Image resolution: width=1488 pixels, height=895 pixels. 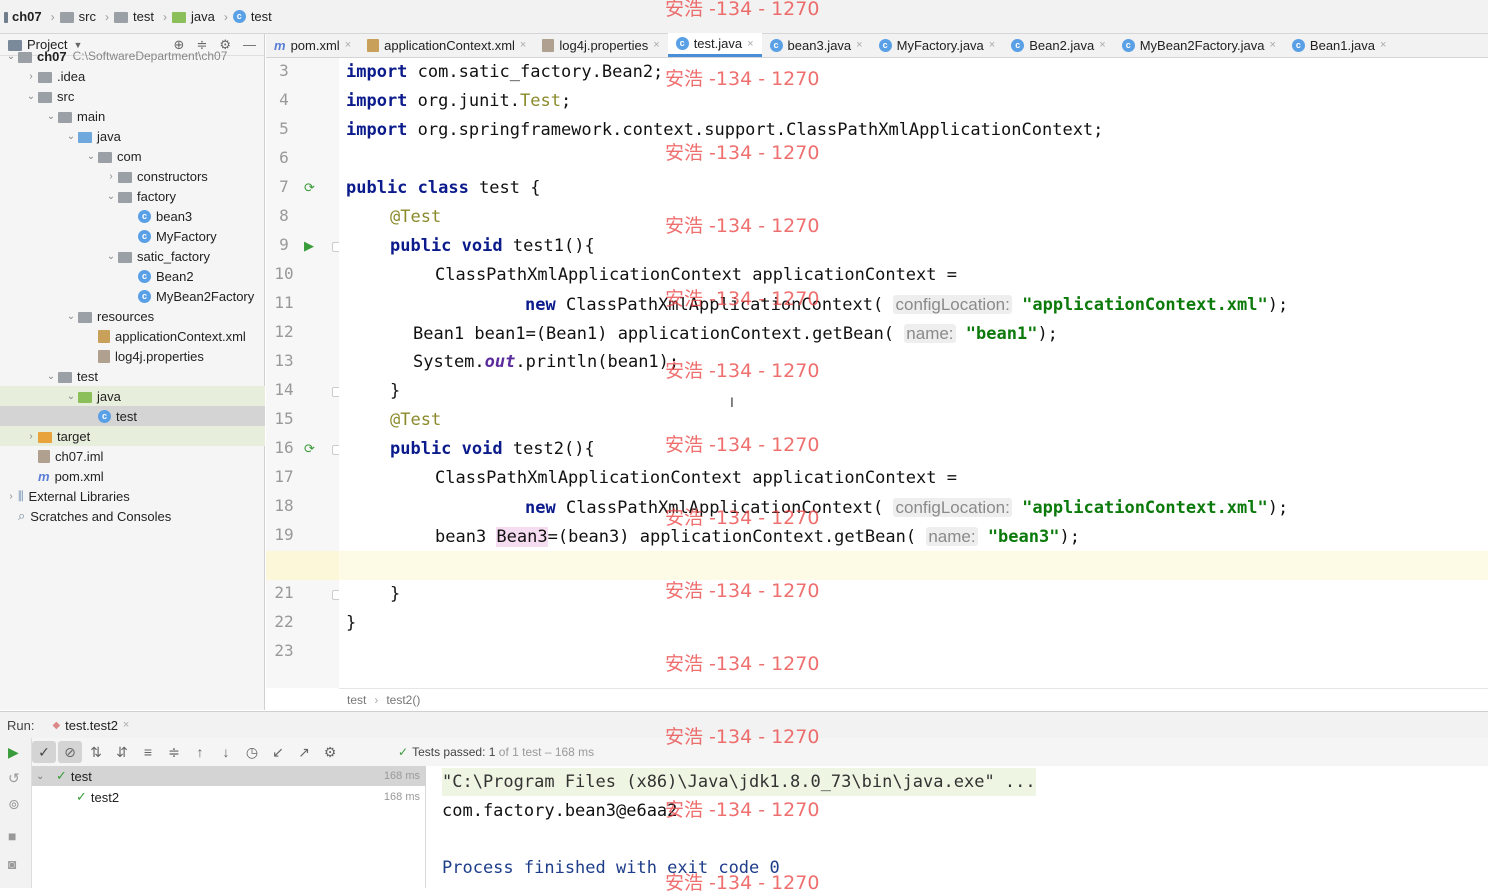 I want to click on tree-item-test-java-folder: ⌄ java, so click(x=132, y=396).